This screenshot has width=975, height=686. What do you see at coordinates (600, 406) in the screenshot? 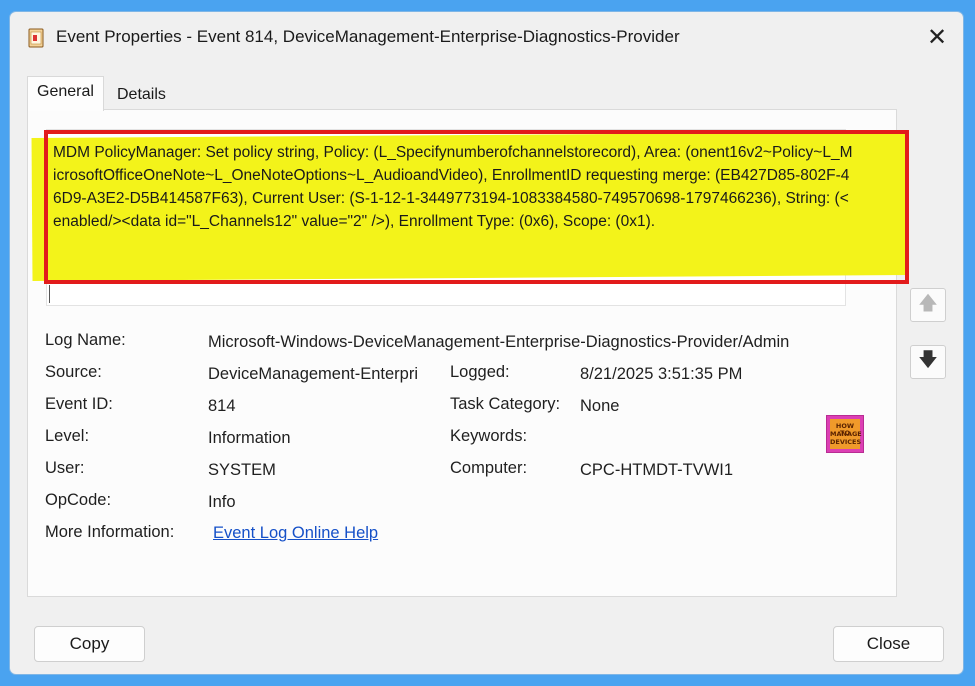
I see `task-category-value: None` at bounding box center [600, 406].